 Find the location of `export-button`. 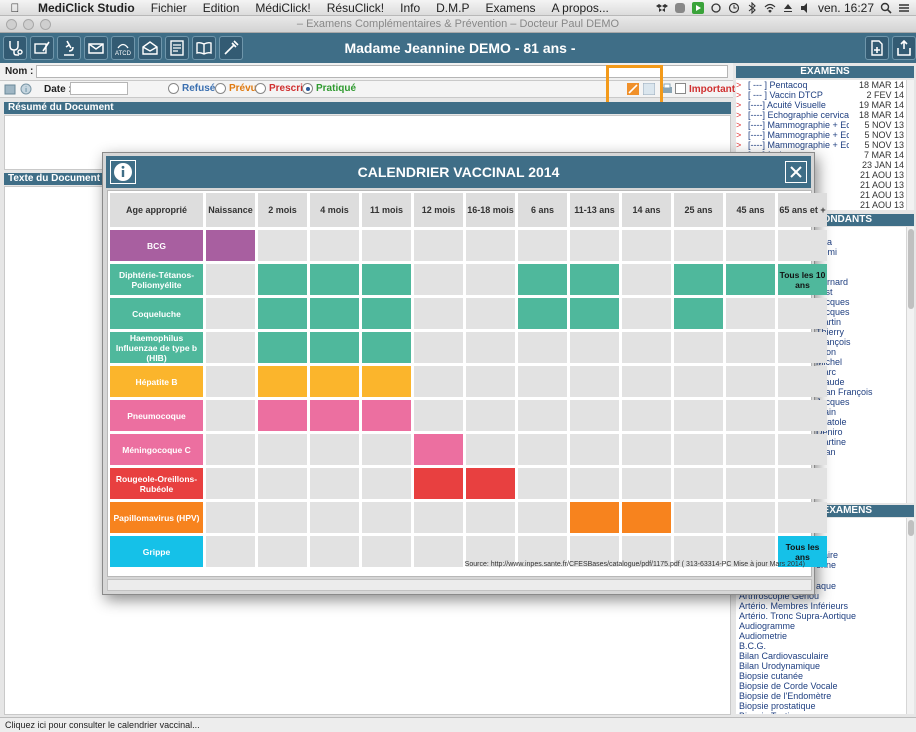

export-button is located at coordinates (904, 48).